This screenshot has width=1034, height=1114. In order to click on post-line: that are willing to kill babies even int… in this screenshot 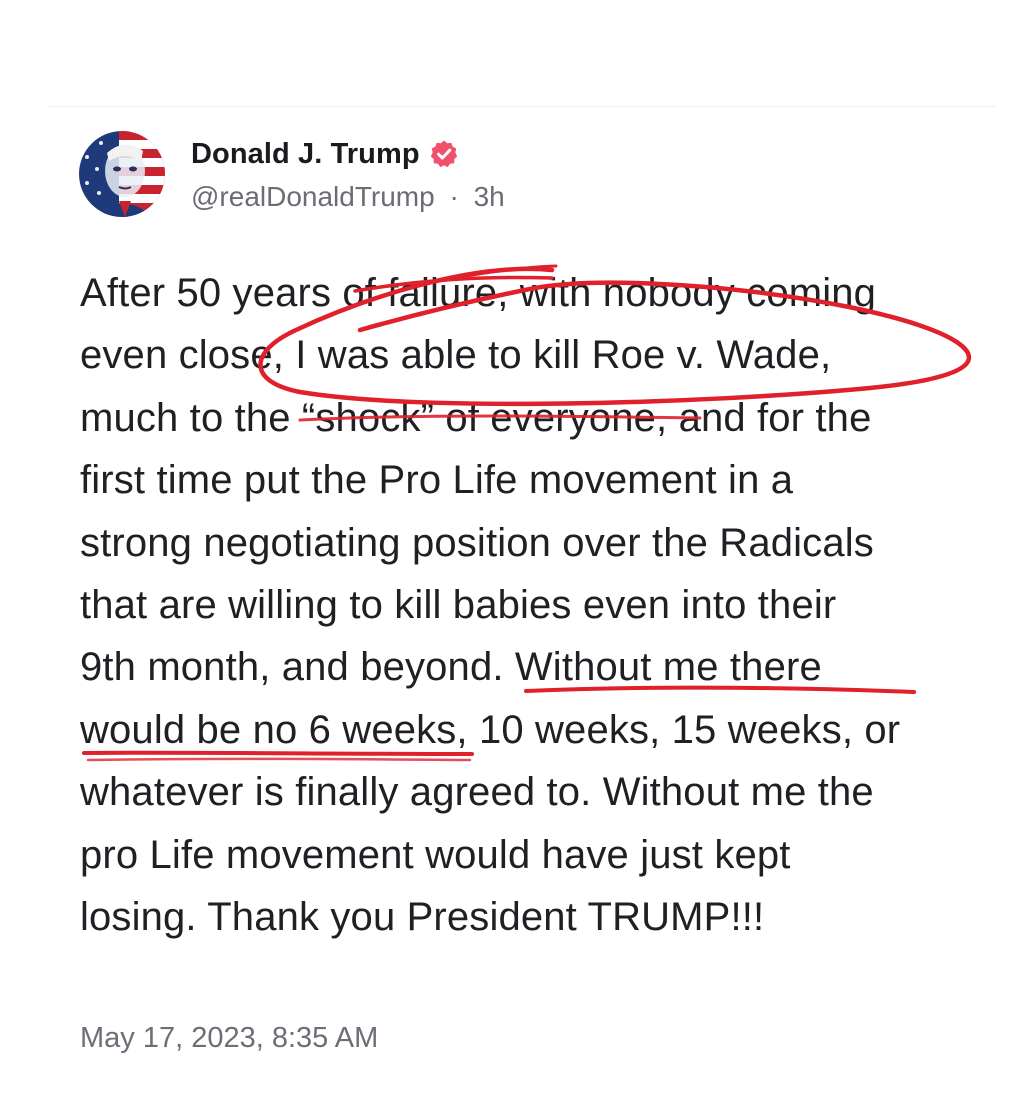, I will do `click(458, 605)`.